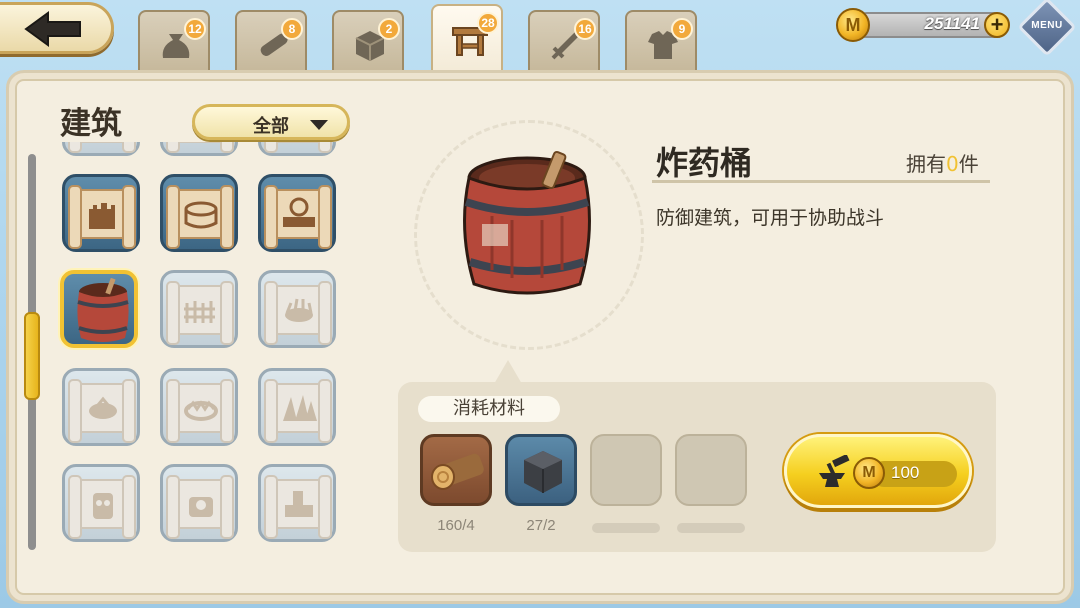  What do you see at coordinates (585, 29) in the screenshot?
I see `tab-count-badge: 16` at bounding box center [585, 29].